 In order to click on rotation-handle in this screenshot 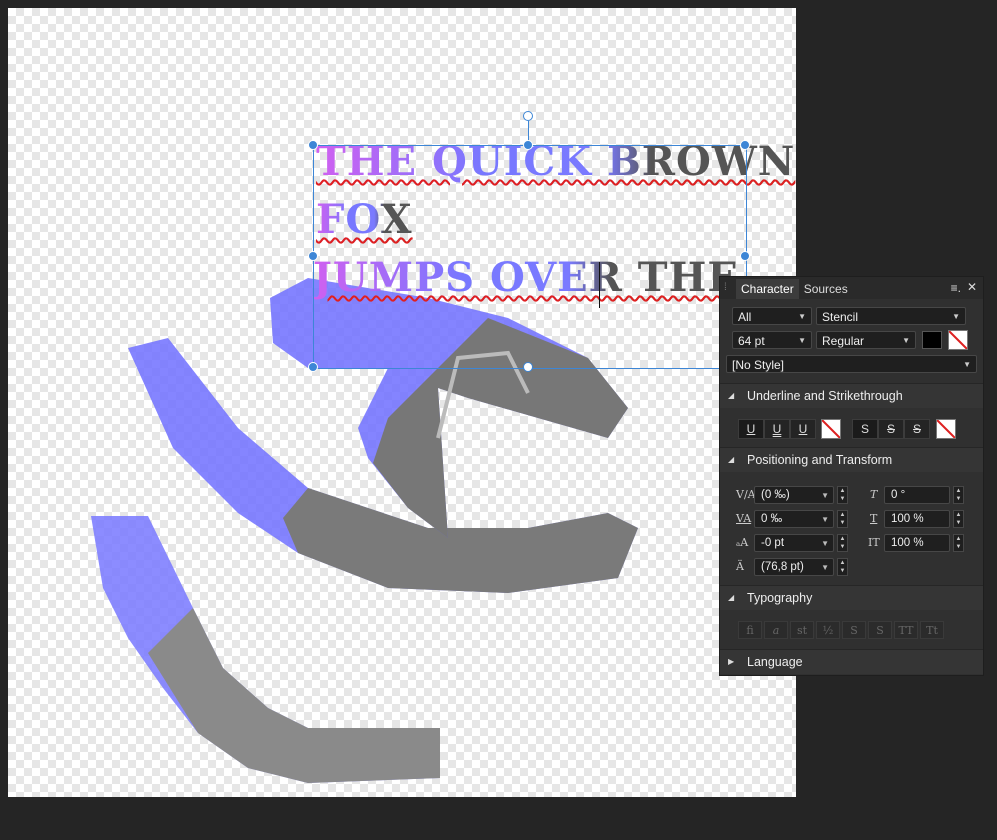, I will do `click(528, 116)`.